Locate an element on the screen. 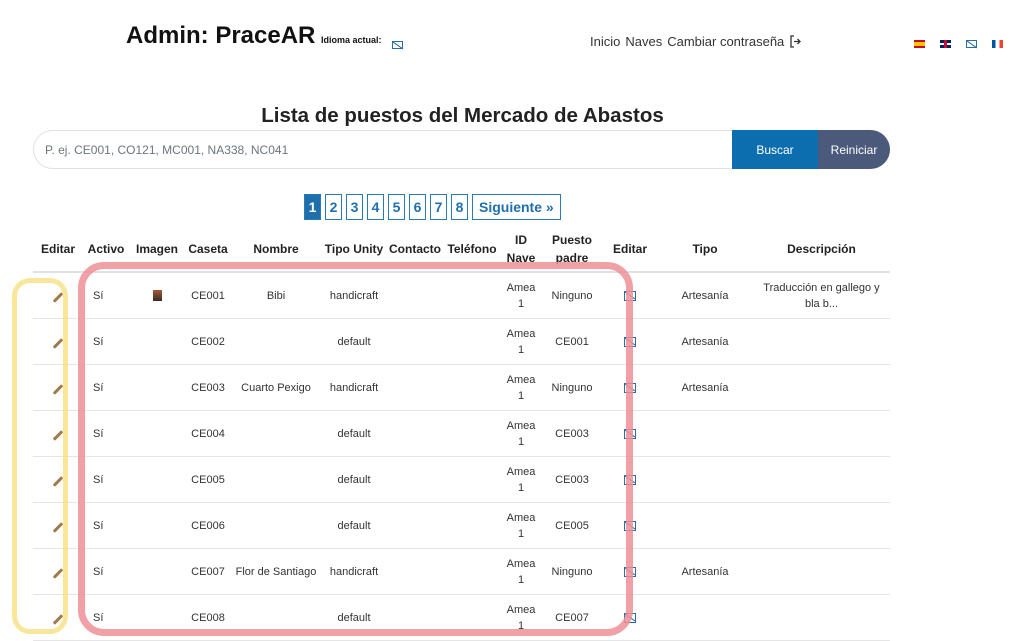 The image size is (1025, 641). cell-caseta: CE002 is located at coordinates (208, 341).